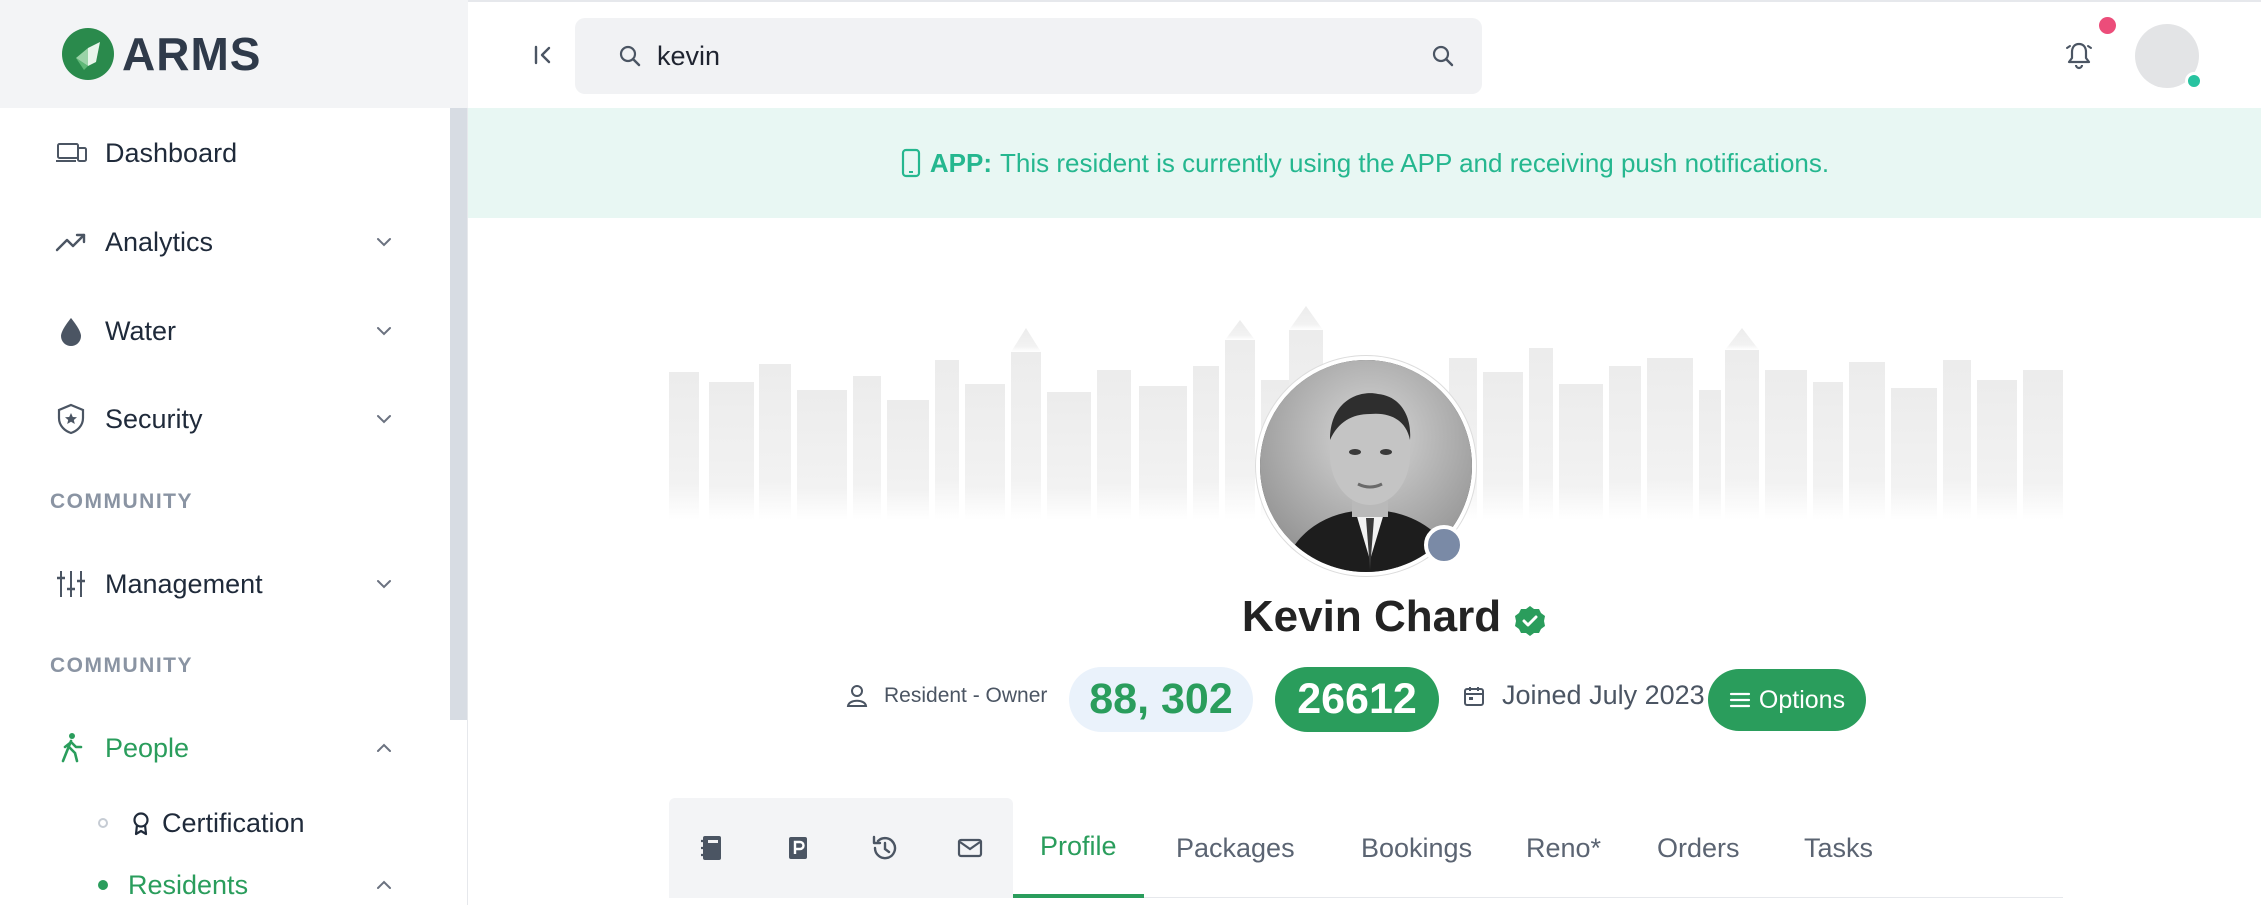 This screenshot has width=2261, height=905. I want to click on sidebar-subitem-certification: Certification, so click(225, 823).